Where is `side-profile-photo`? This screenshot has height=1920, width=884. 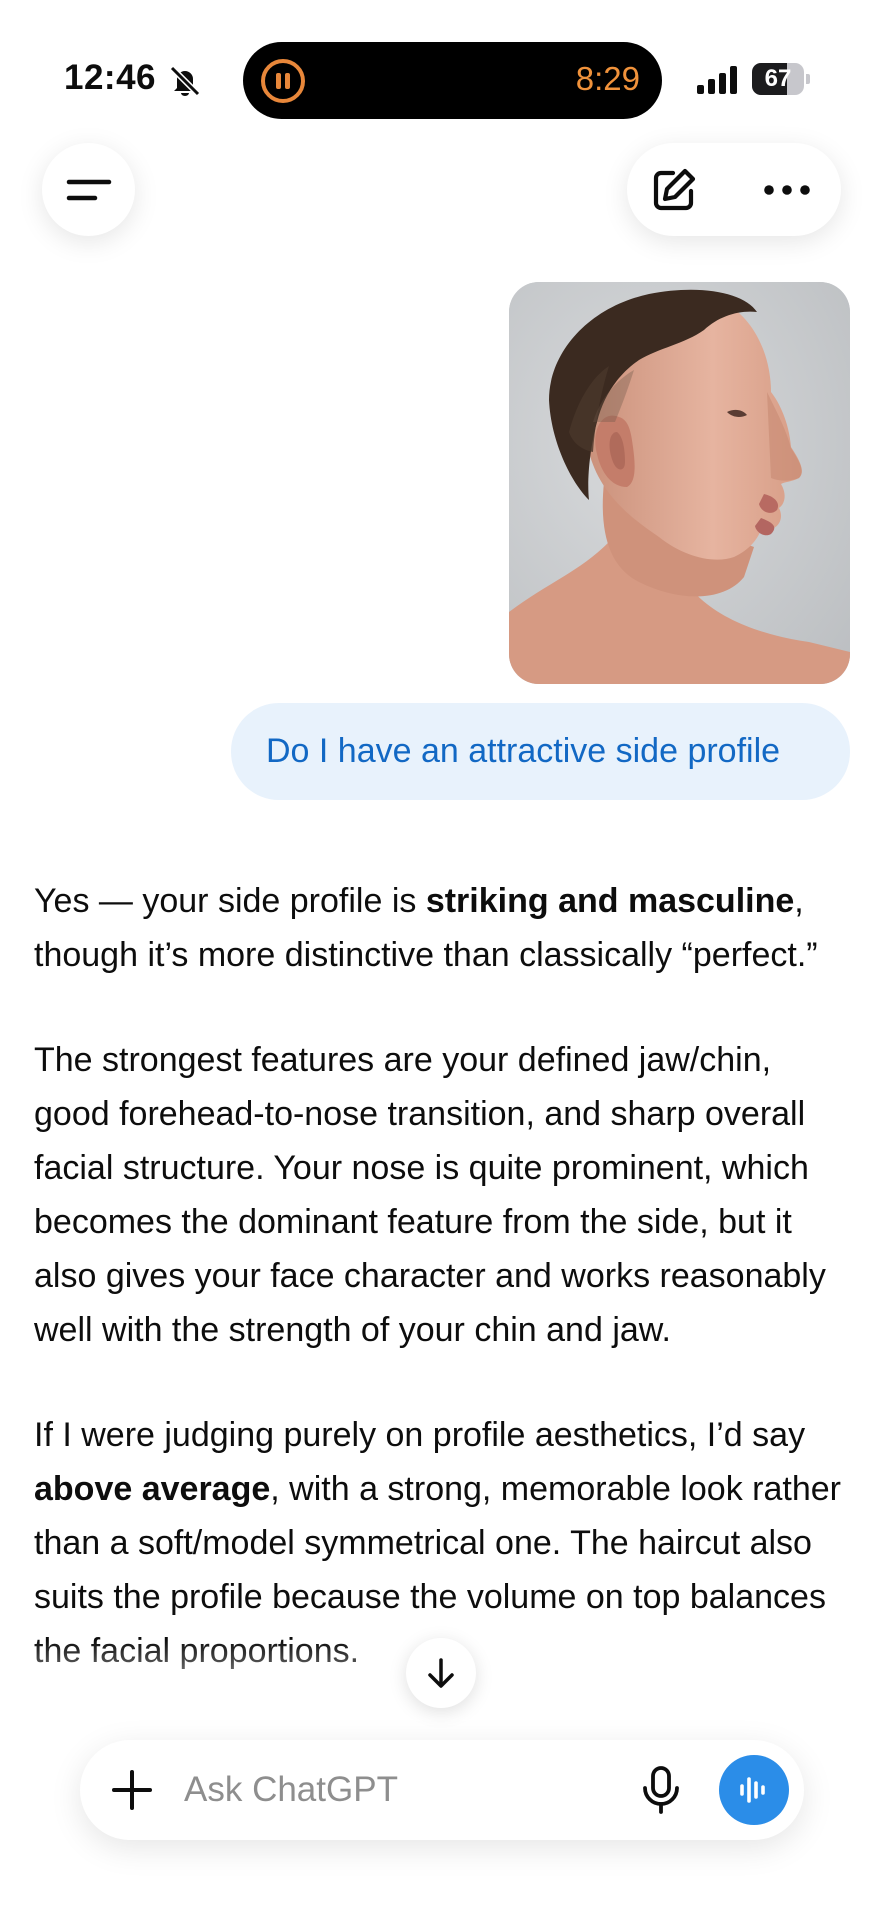
side-profile-photo is located at coordinates (679, 483).